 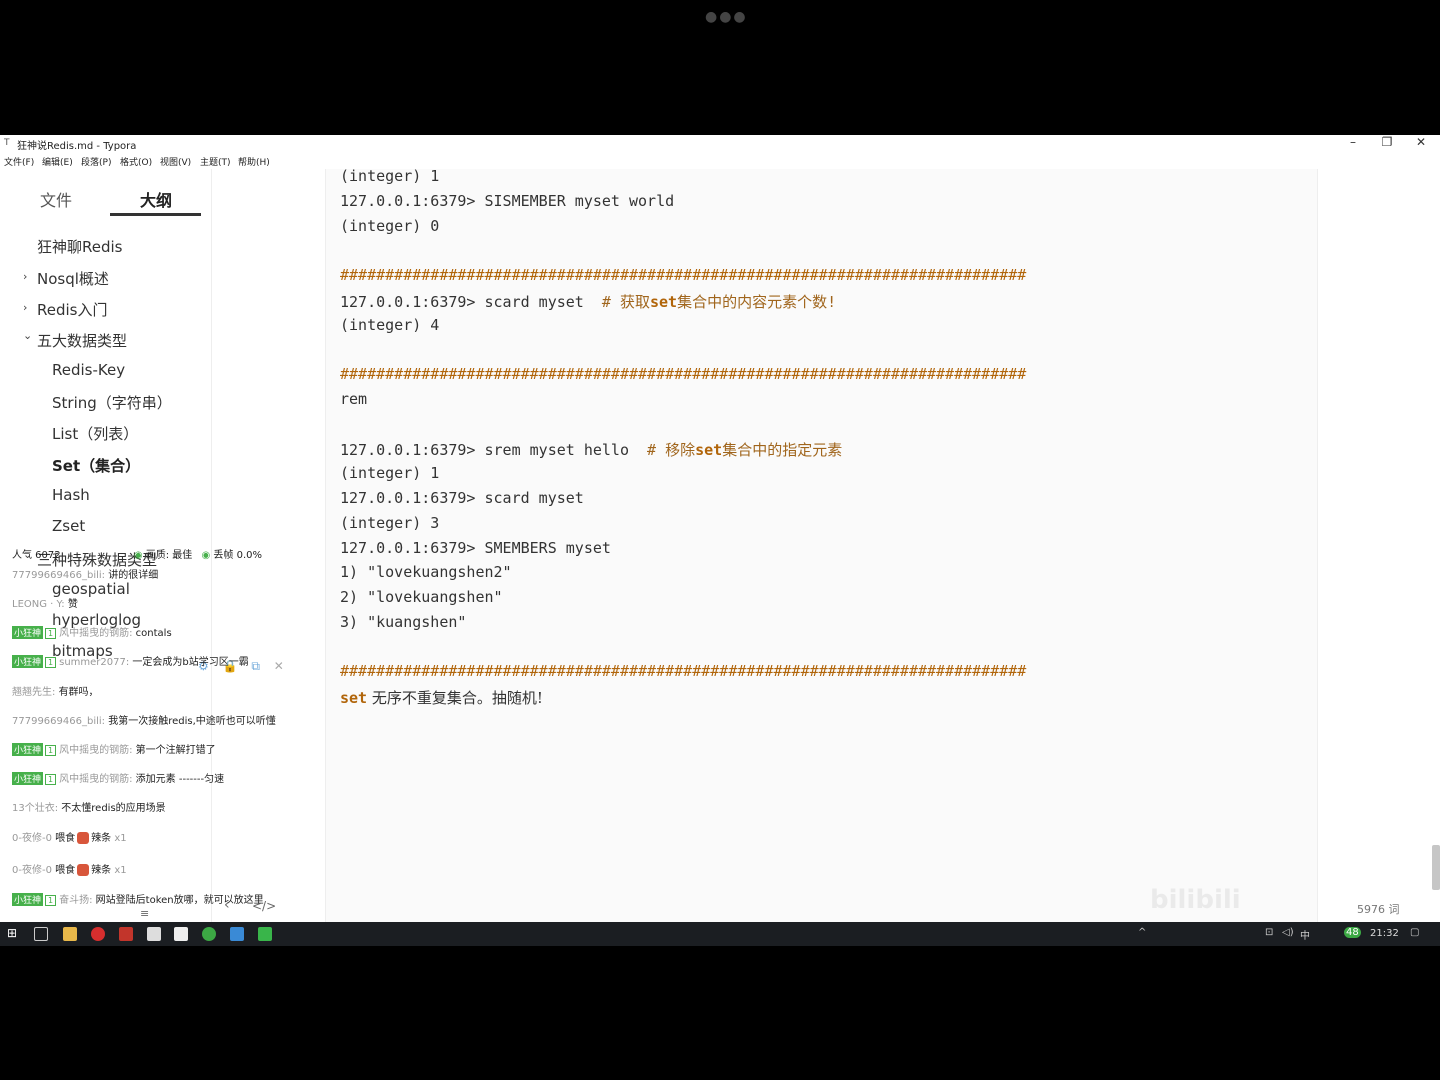 What do you see at coordinates (156, 199) in the screenshot?
I see `tab-outline: 大纲` at bounding box center [156, 199].